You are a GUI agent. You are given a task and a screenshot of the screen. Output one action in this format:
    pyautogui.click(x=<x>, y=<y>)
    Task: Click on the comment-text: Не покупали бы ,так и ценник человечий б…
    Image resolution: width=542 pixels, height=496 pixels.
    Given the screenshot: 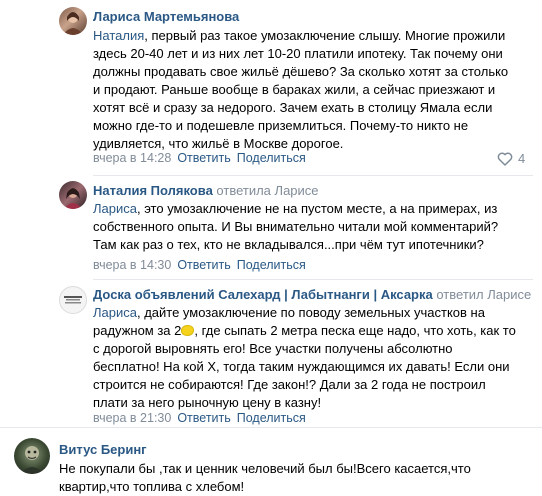 What is the action you would take?
    pyautogui.click(x=265, y=477)
    